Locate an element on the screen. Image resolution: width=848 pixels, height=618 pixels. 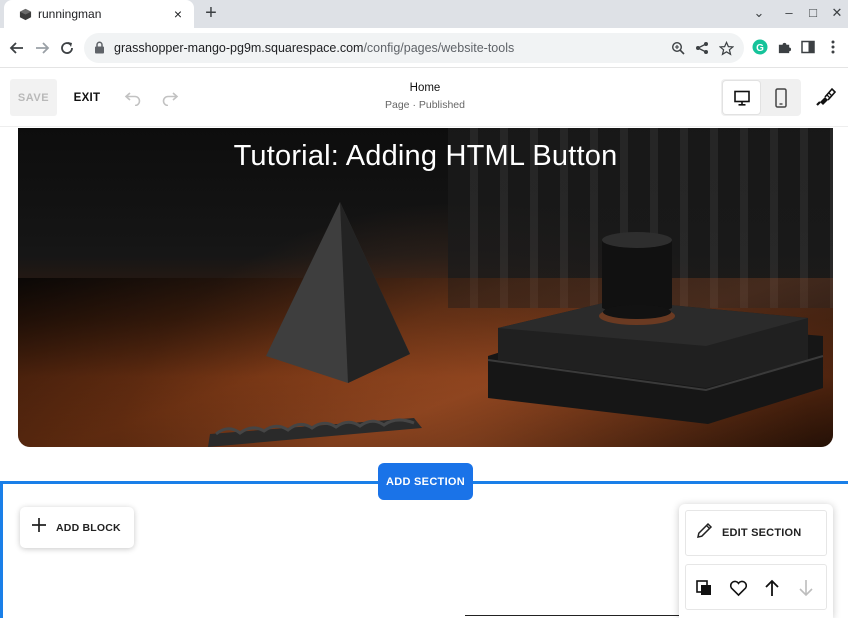
tab-title: runningman is located at coordinates (70, 14).